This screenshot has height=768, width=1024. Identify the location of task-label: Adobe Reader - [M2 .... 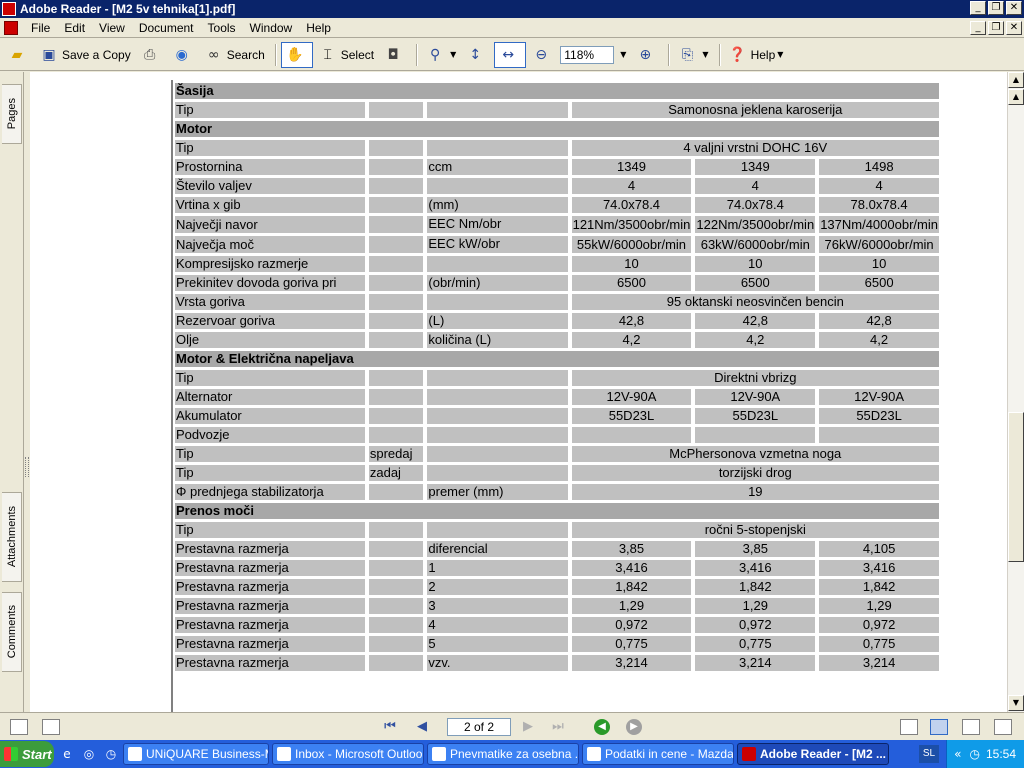
(823, 754).